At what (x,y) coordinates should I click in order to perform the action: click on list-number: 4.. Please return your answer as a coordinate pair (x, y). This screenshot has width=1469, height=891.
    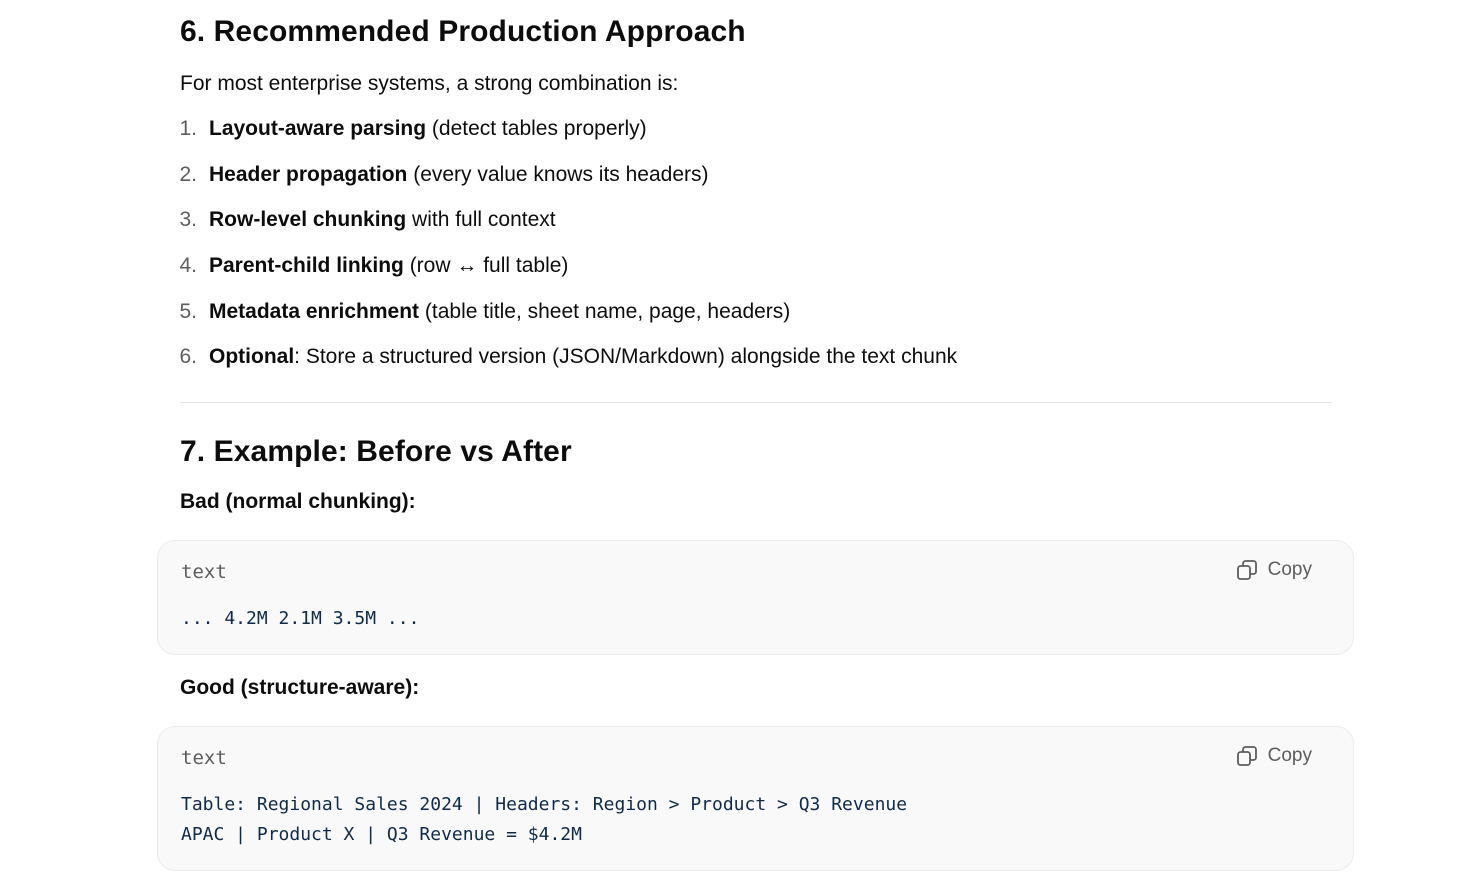
    Looking at the image, I should click on (188, 266).